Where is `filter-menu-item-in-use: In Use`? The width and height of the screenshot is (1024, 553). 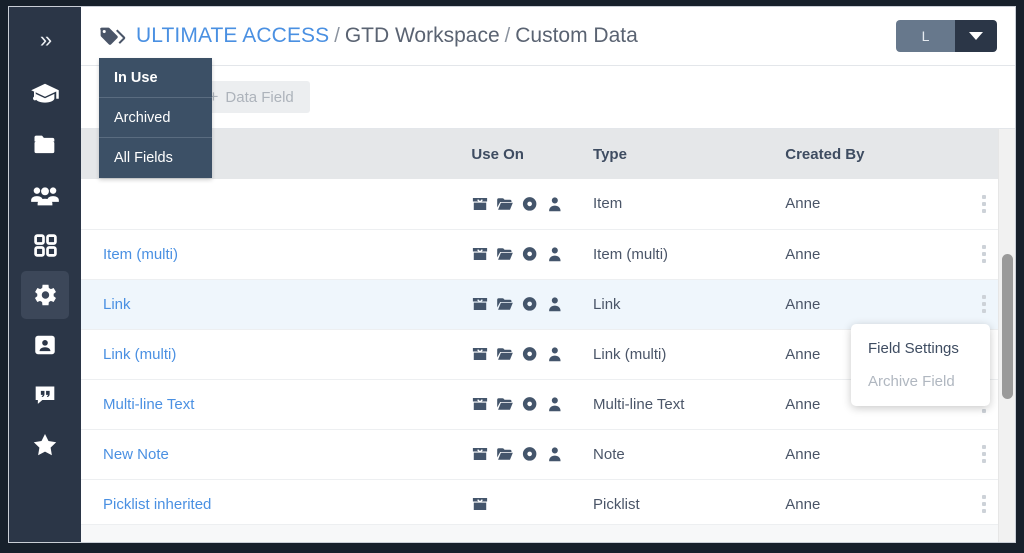 filter-menu-item-in-use: In Use is located at coordinates (155, 78).